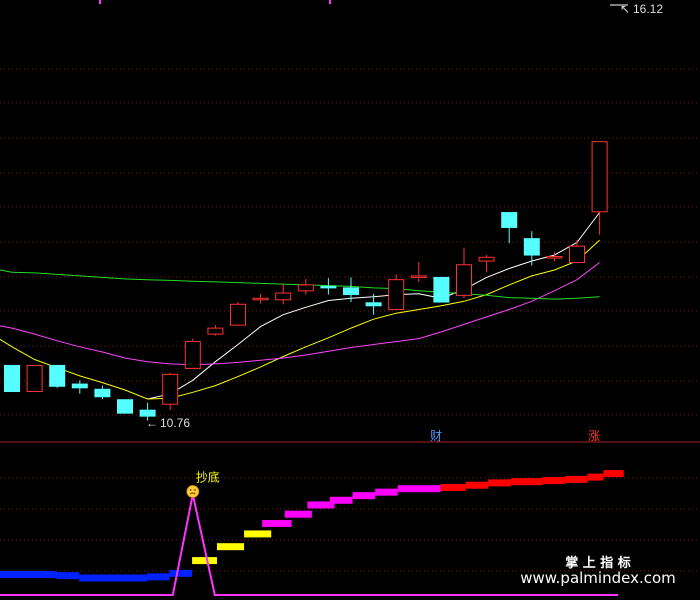 This screenshot has height=600, width=700. Describe the element at coordinates (152, 423) in the screenshot. I see `low-arrow-icon: ←` at that location.